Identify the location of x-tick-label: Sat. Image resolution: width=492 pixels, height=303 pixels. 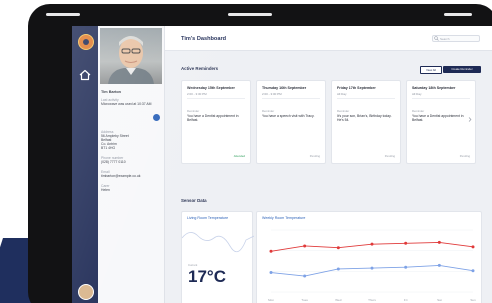
(439, 300).